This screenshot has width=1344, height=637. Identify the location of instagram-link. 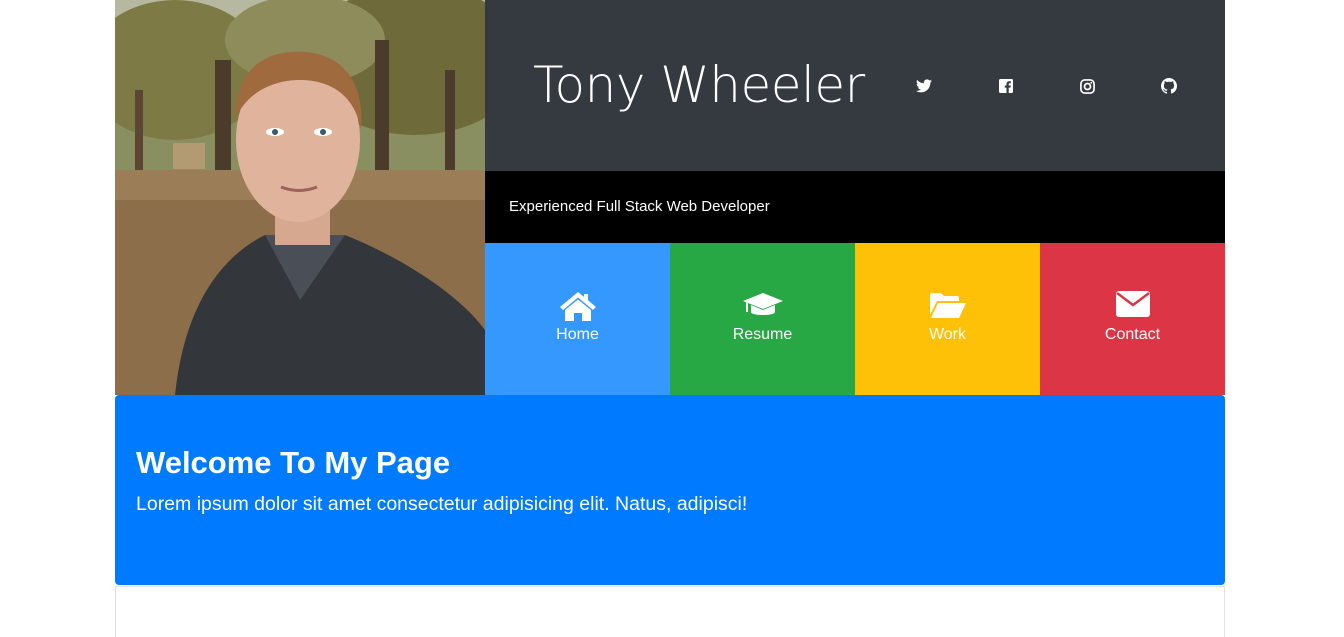
(1087, 86).